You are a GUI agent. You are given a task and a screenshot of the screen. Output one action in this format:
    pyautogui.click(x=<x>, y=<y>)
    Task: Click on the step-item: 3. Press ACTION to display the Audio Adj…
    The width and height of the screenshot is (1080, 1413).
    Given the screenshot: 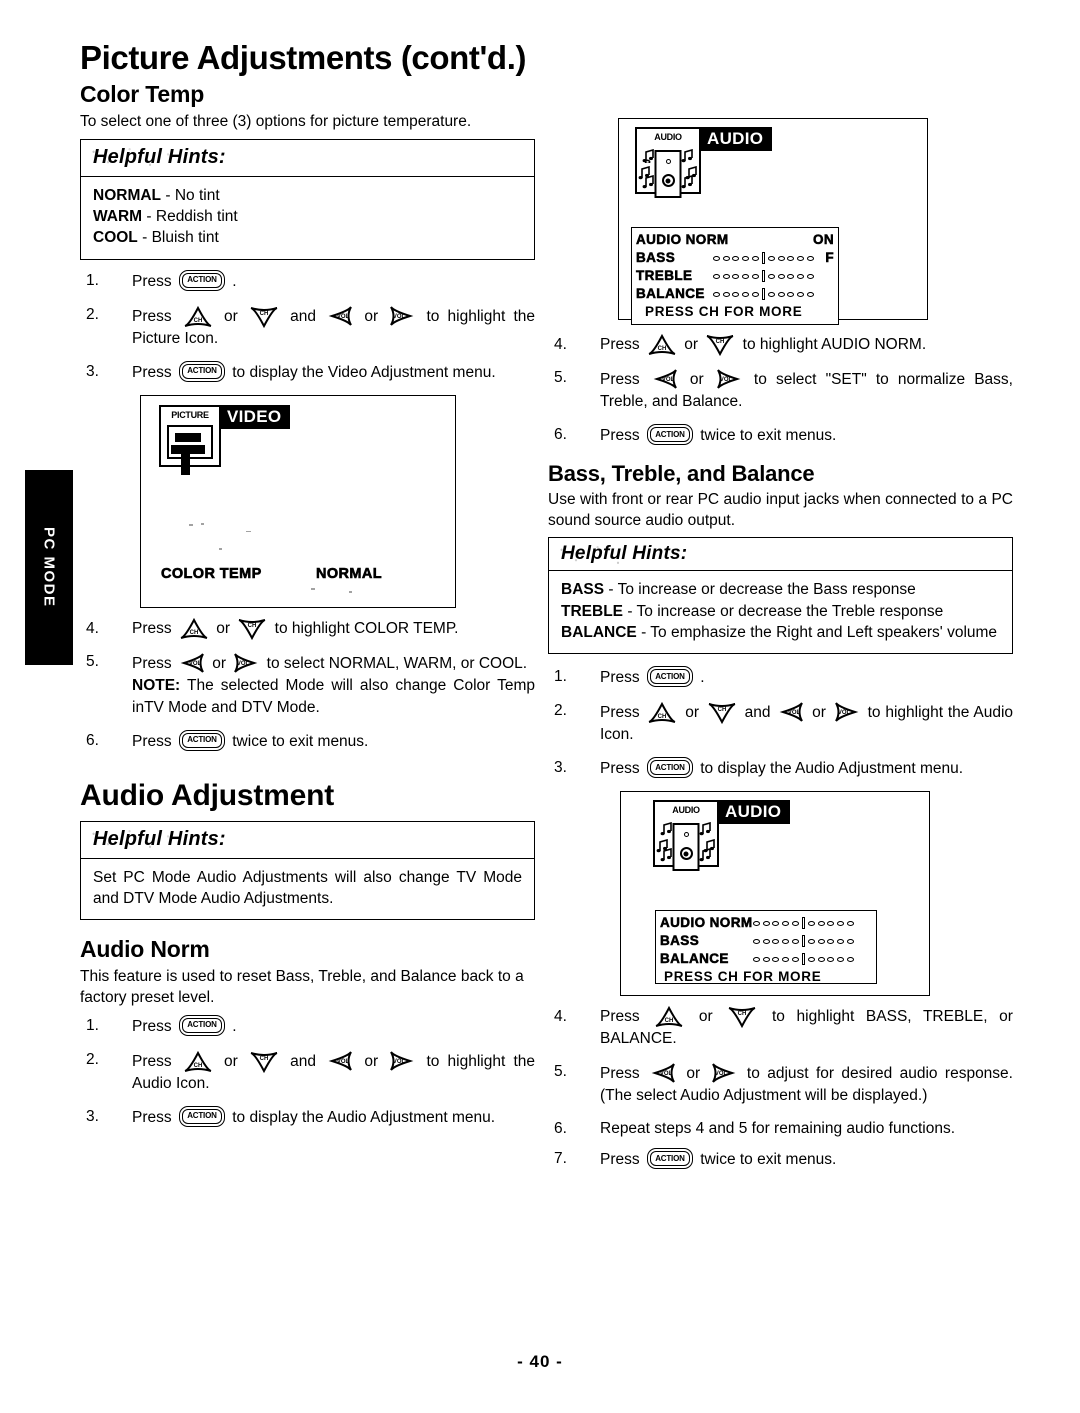 What is the action you would take?
    pyautogui.click(x=307, y=1117)
    